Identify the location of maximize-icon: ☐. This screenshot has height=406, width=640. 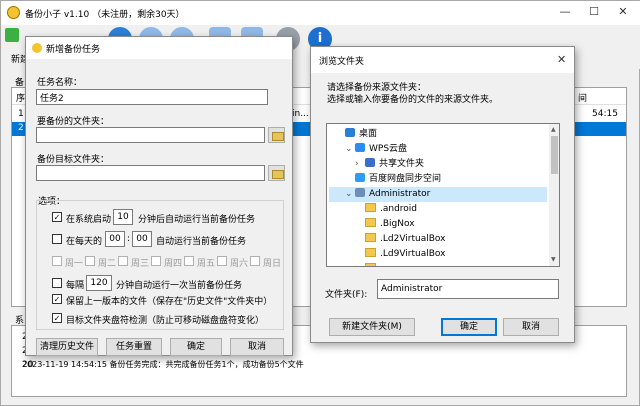
(594, 12).